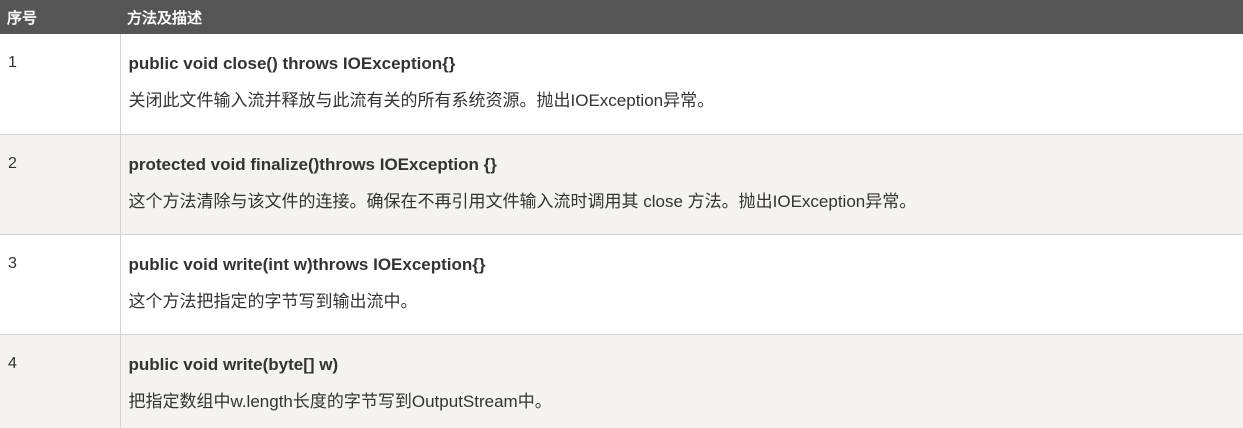 Image resolution: width=1243 pixels, height=428 pixels. I want to click on row-number: 3, so click(60, 284).